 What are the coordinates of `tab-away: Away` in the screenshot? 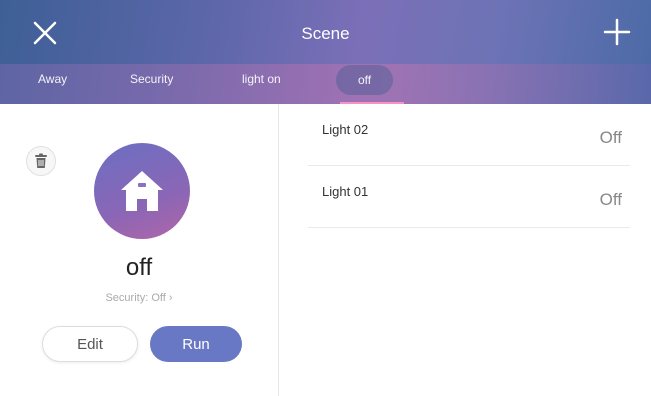 It's located at (52, 79).